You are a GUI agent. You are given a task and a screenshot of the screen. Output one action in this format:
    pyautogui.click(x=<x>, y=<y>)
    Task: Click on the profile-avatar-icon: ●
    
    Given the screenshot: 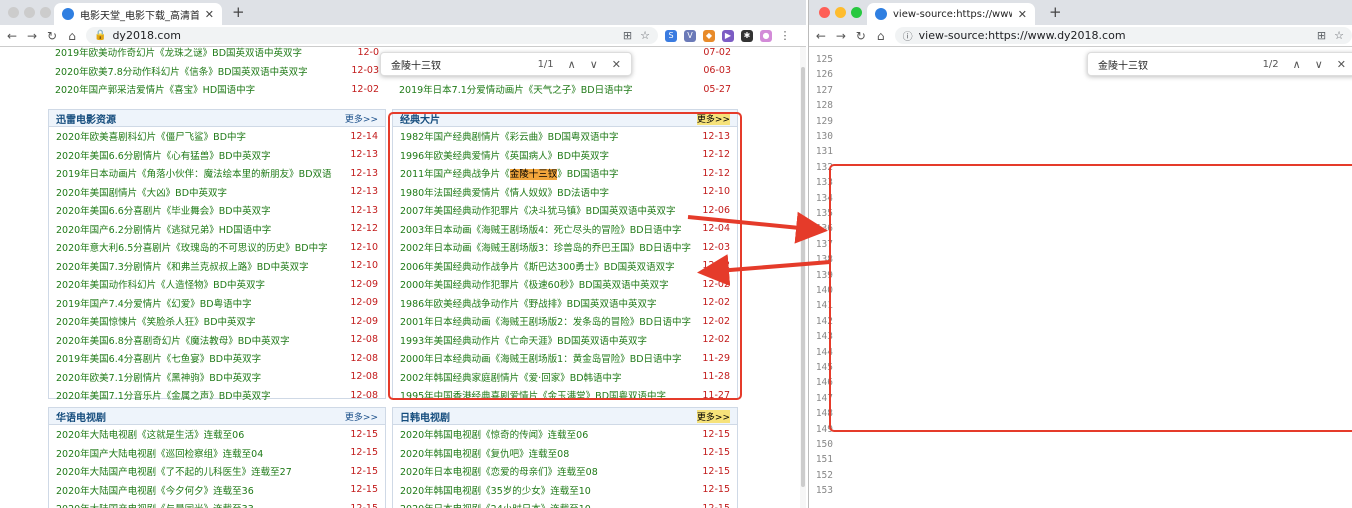 What is the action you would take?
    pyautogui.click(x=766, y=35)
    